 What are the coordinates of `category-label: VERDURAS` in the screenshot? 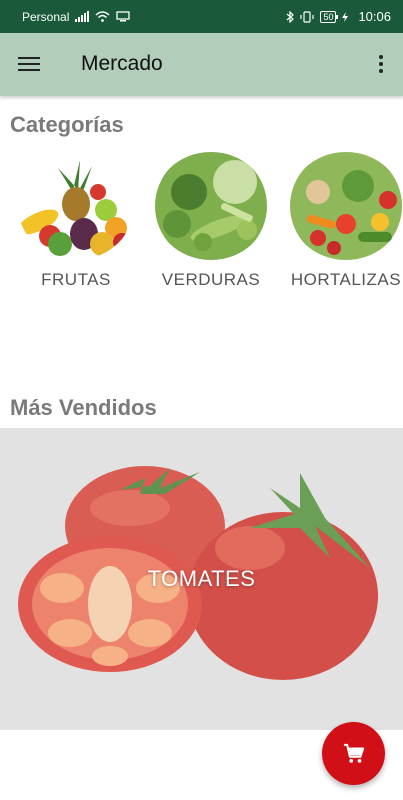 It's located at (211, 279).